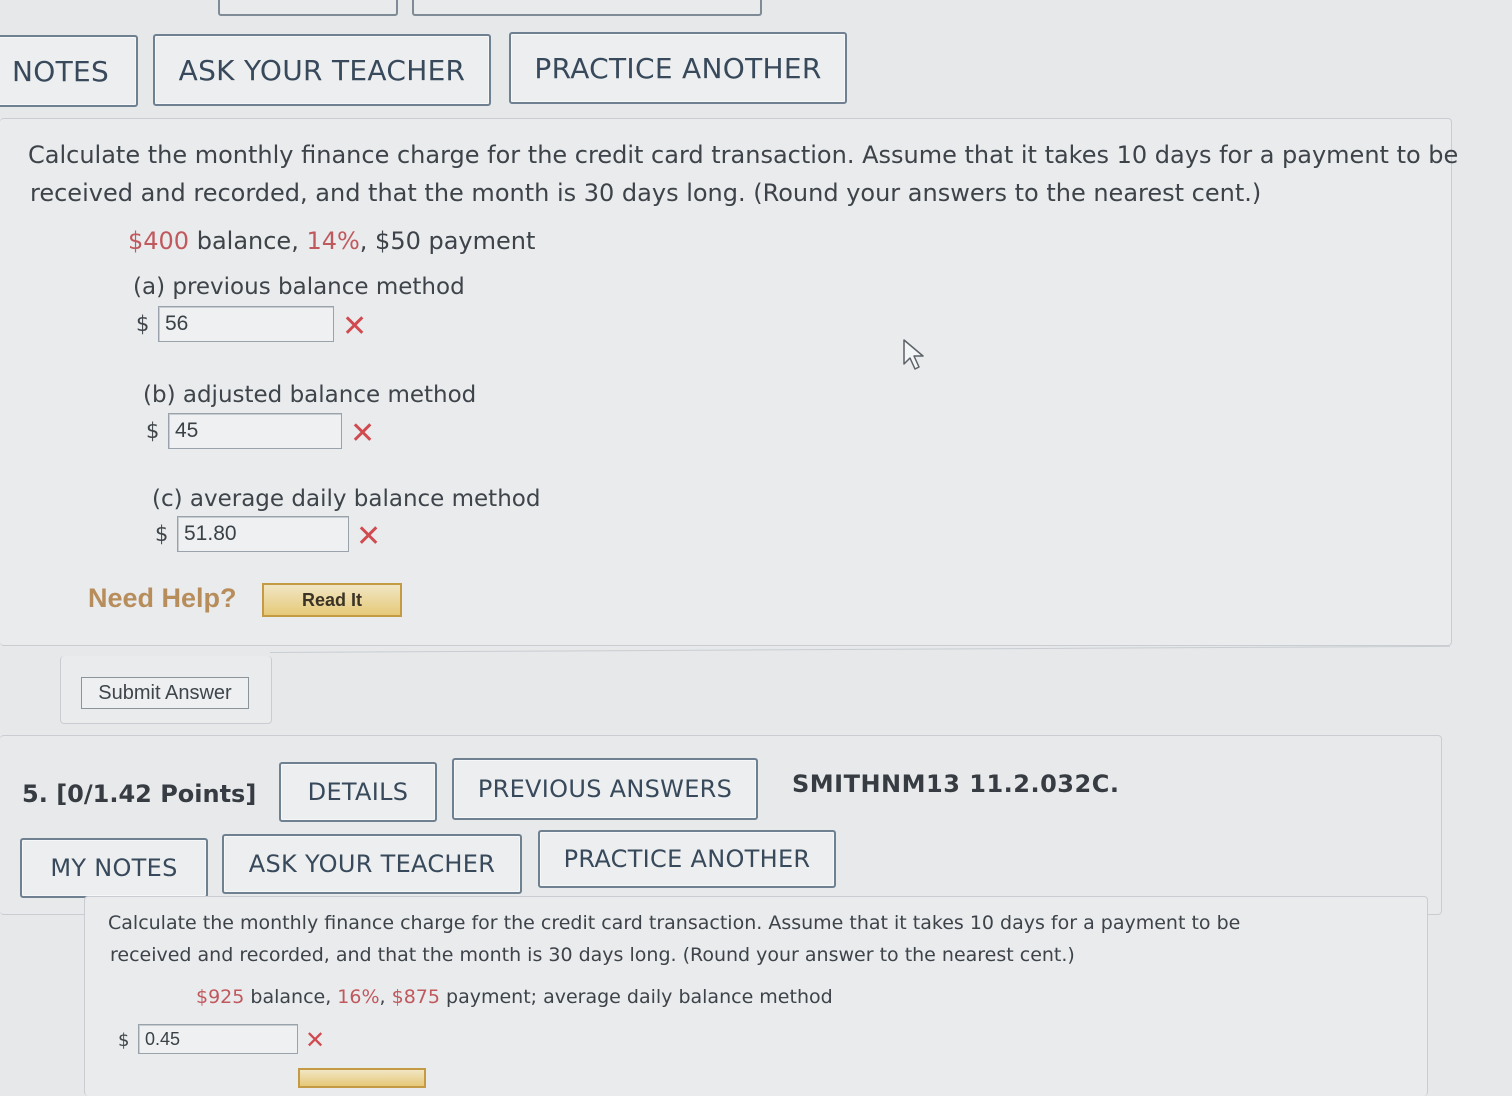  I want to click on read-it-button: Read It, so click(332, 600).